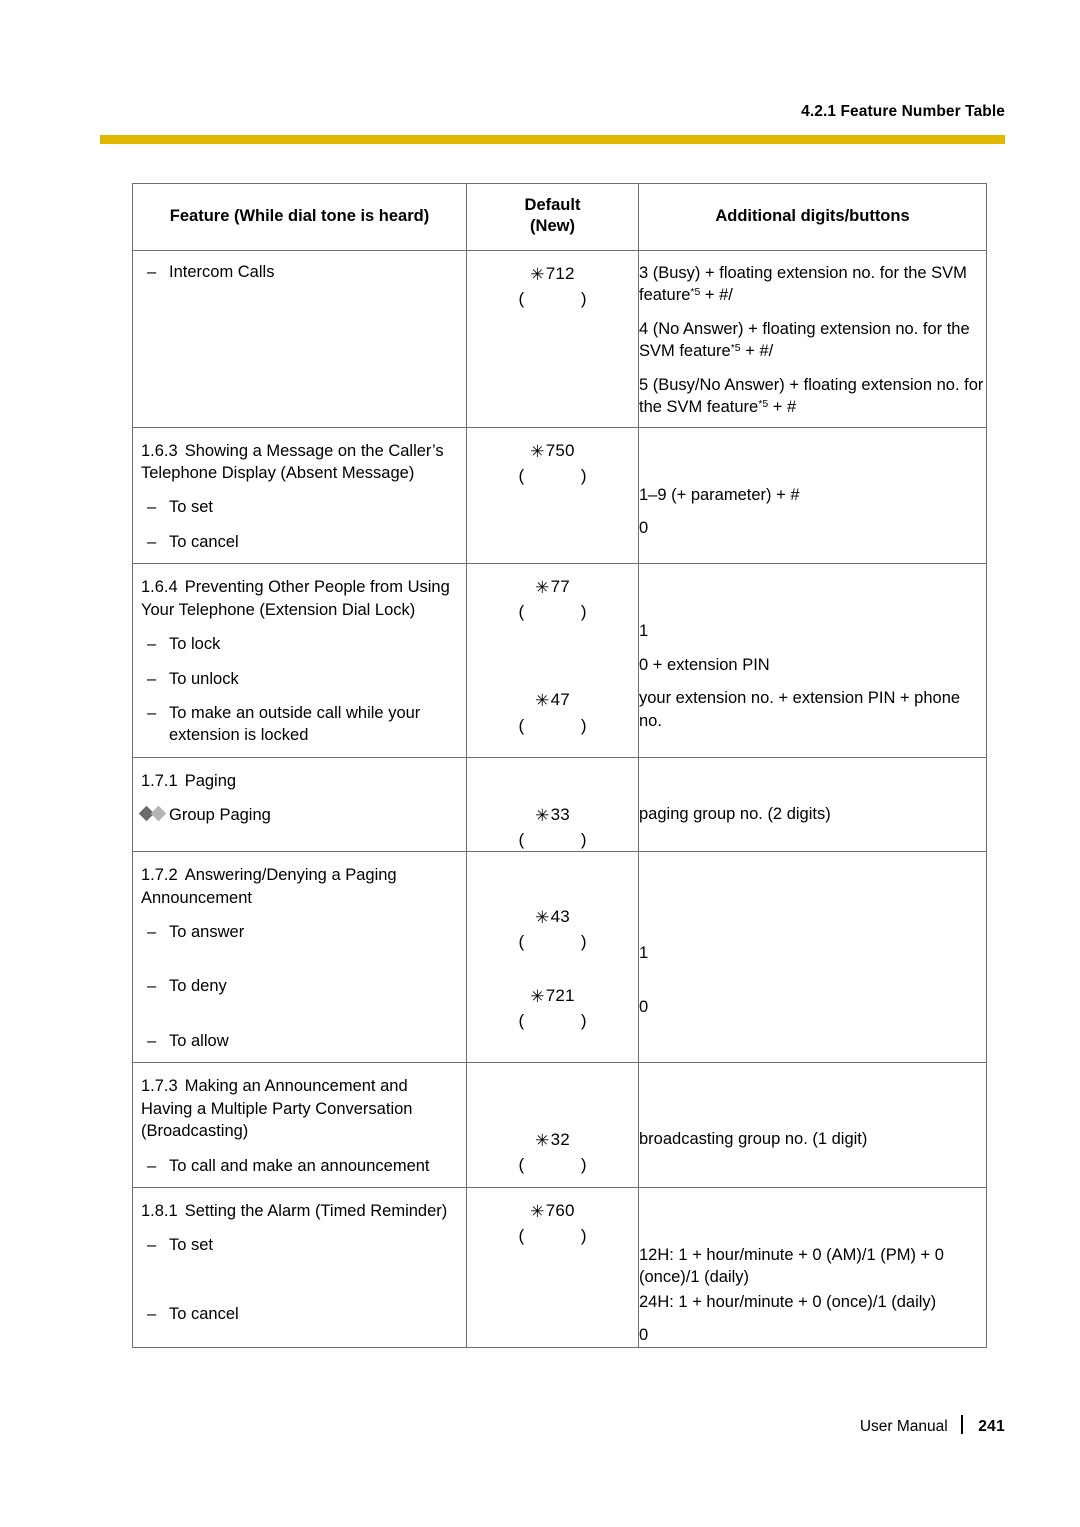 Image resolution: width=1080 pixels, height=1527 pixels. Describe the element at coordinates (753, 1139) in the screenshot. I see `additional-line: broadcasting group no. (1 digit)` at that location.